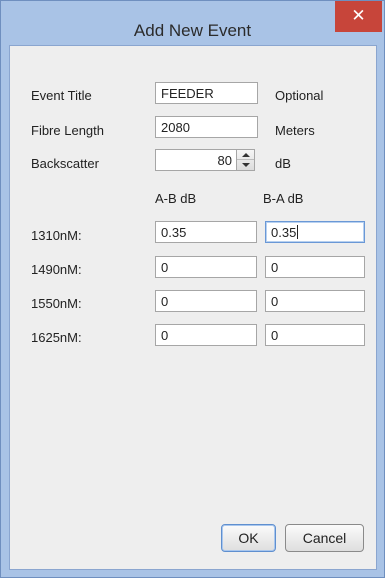 Image resolution: width=385 pixels, height=578 pixels. What do you see at coordinates (315, 267) in the screenshot?
I see `loss-ba-1490-field: 0` at bounding box center [315, 267].